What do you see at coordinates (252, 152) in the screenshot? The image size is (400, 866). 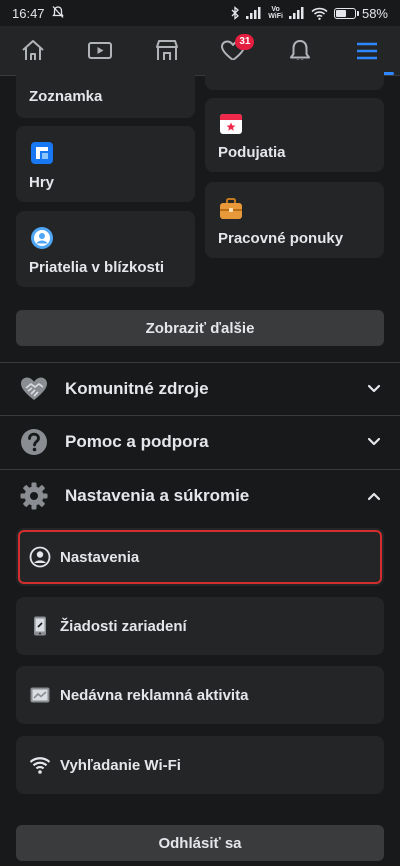 I see `shortcut-events-label: Podujatia` at bounding box center [252, 152].